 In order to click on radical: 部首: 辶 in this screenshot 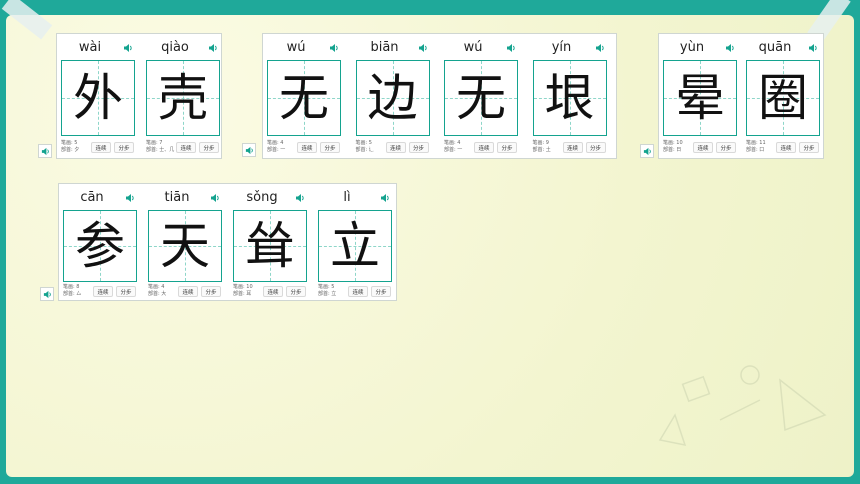, I will do `click(364, 149)`.